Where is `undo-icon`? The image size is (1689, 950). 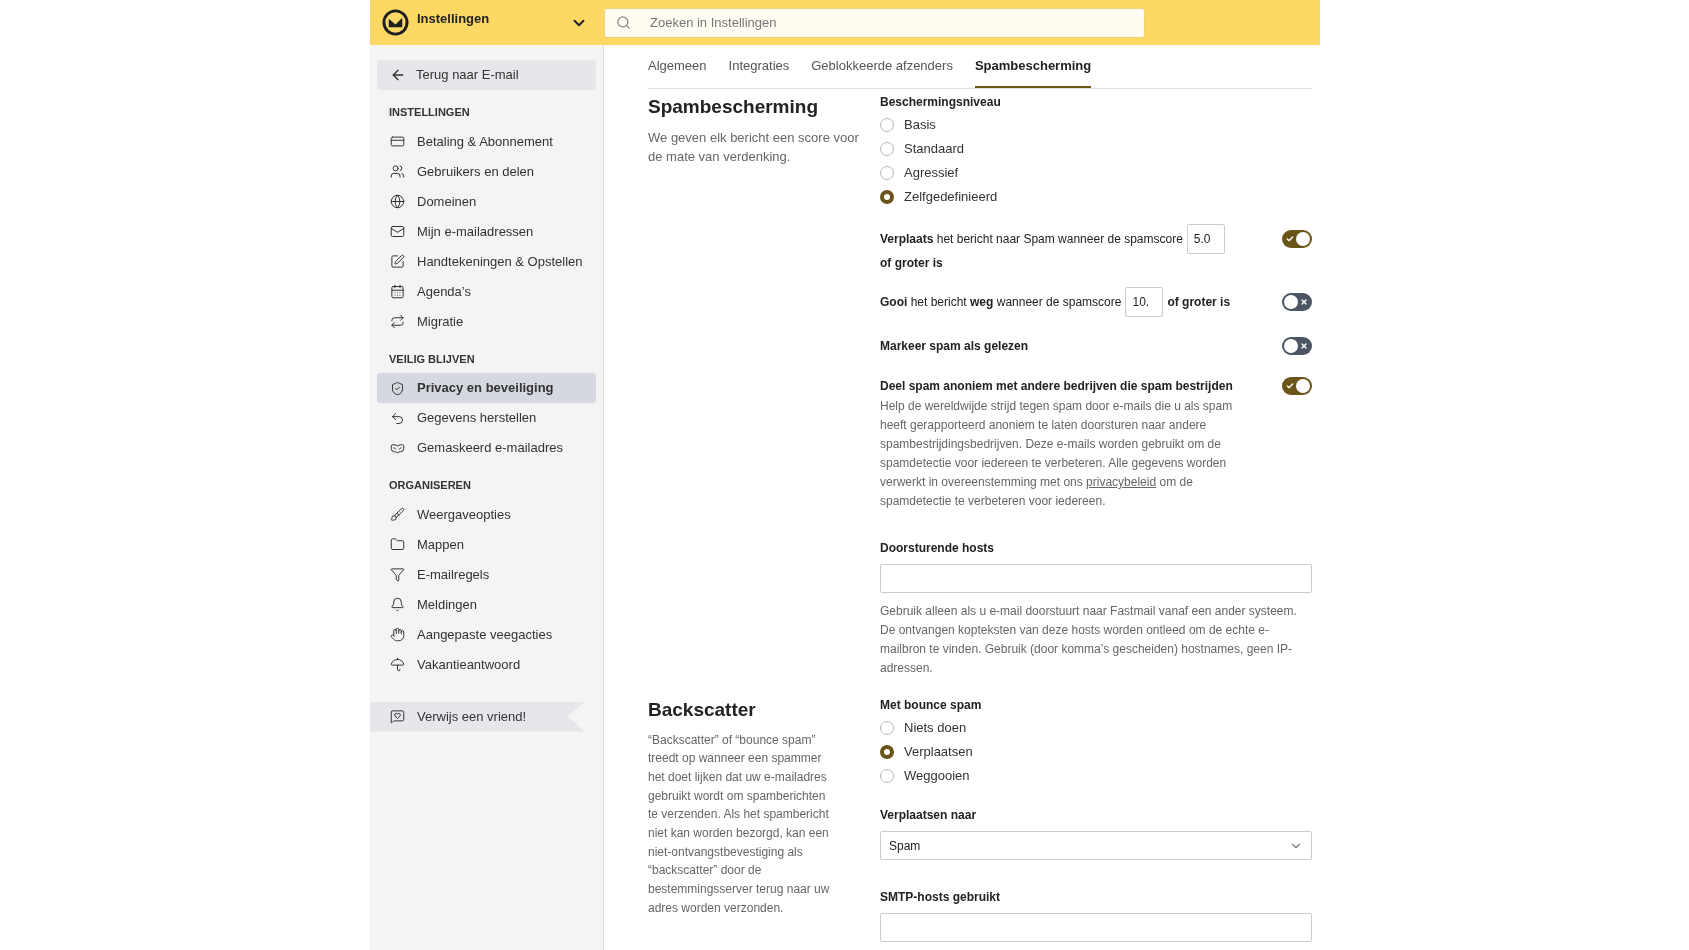
undo-icon is located at coordinates (397, 418).